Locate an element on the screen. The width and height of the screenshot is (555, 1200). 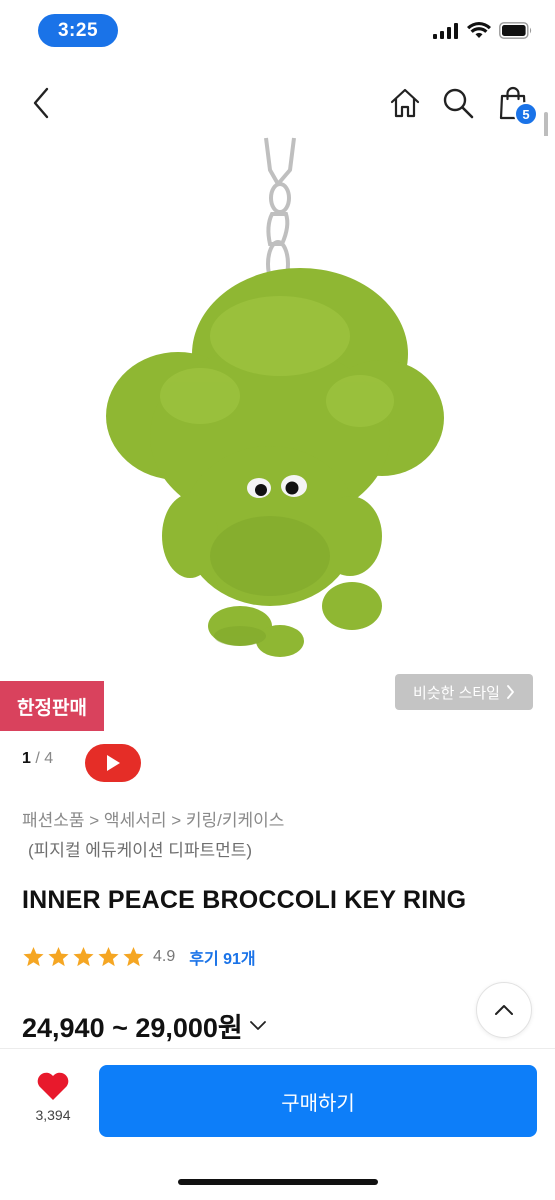
back-button is located at coordinates (41, 103).